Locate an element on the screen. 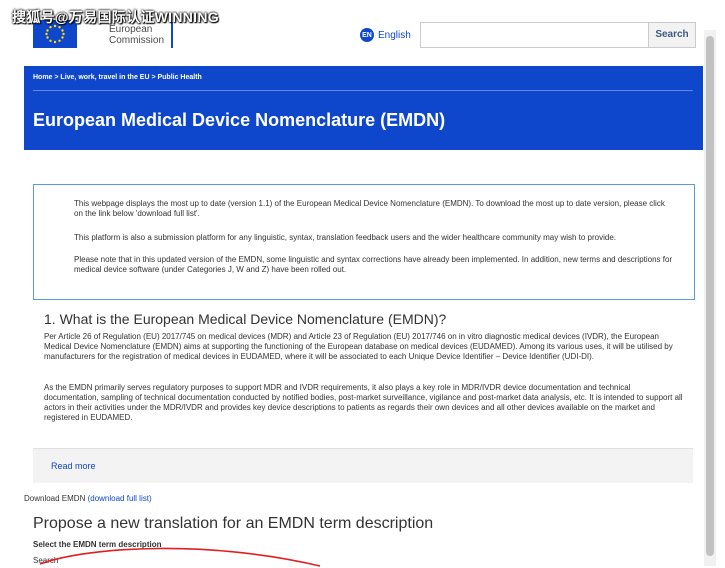 The height and width of the screenshot is (568, 725). breadcrumb-divider is located at coordinates (363, 90).